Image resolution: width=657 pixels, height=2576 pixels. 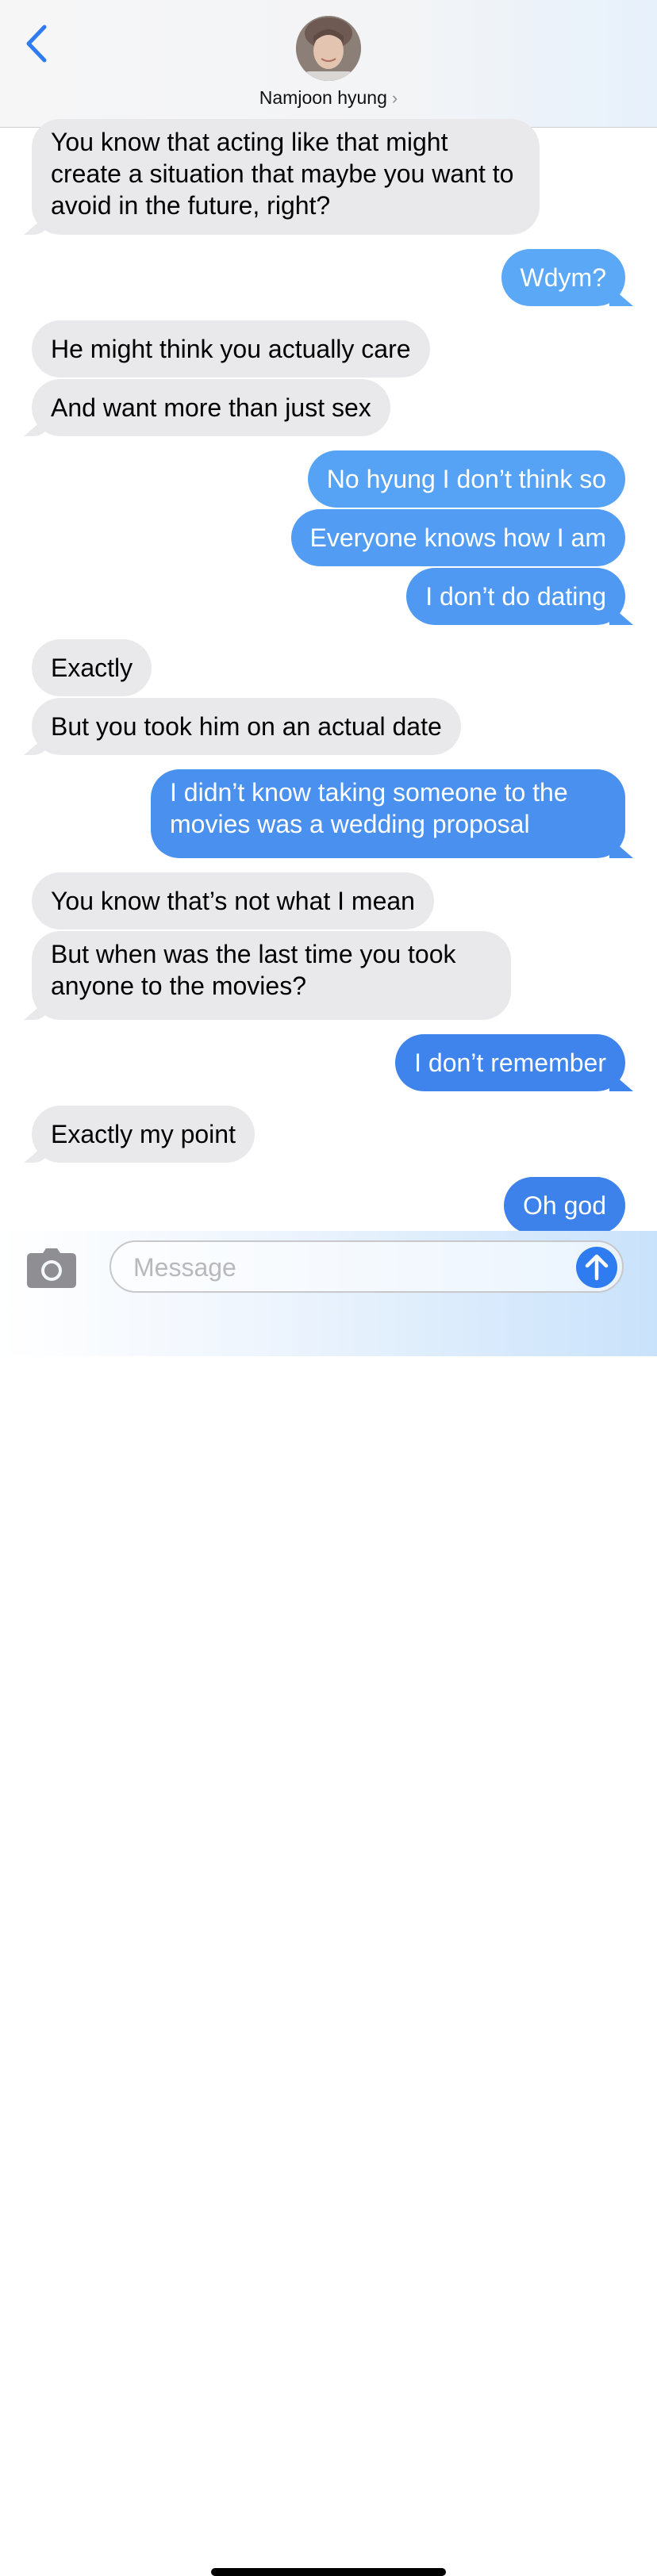 What do you see at coordinates (328, 49) in the screenshot?
I see `avatar` at bounding box center [328, 49].